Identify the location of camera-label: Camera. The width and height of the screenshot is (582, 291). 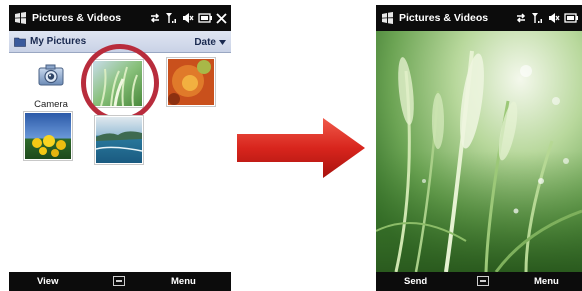
(51, 104).